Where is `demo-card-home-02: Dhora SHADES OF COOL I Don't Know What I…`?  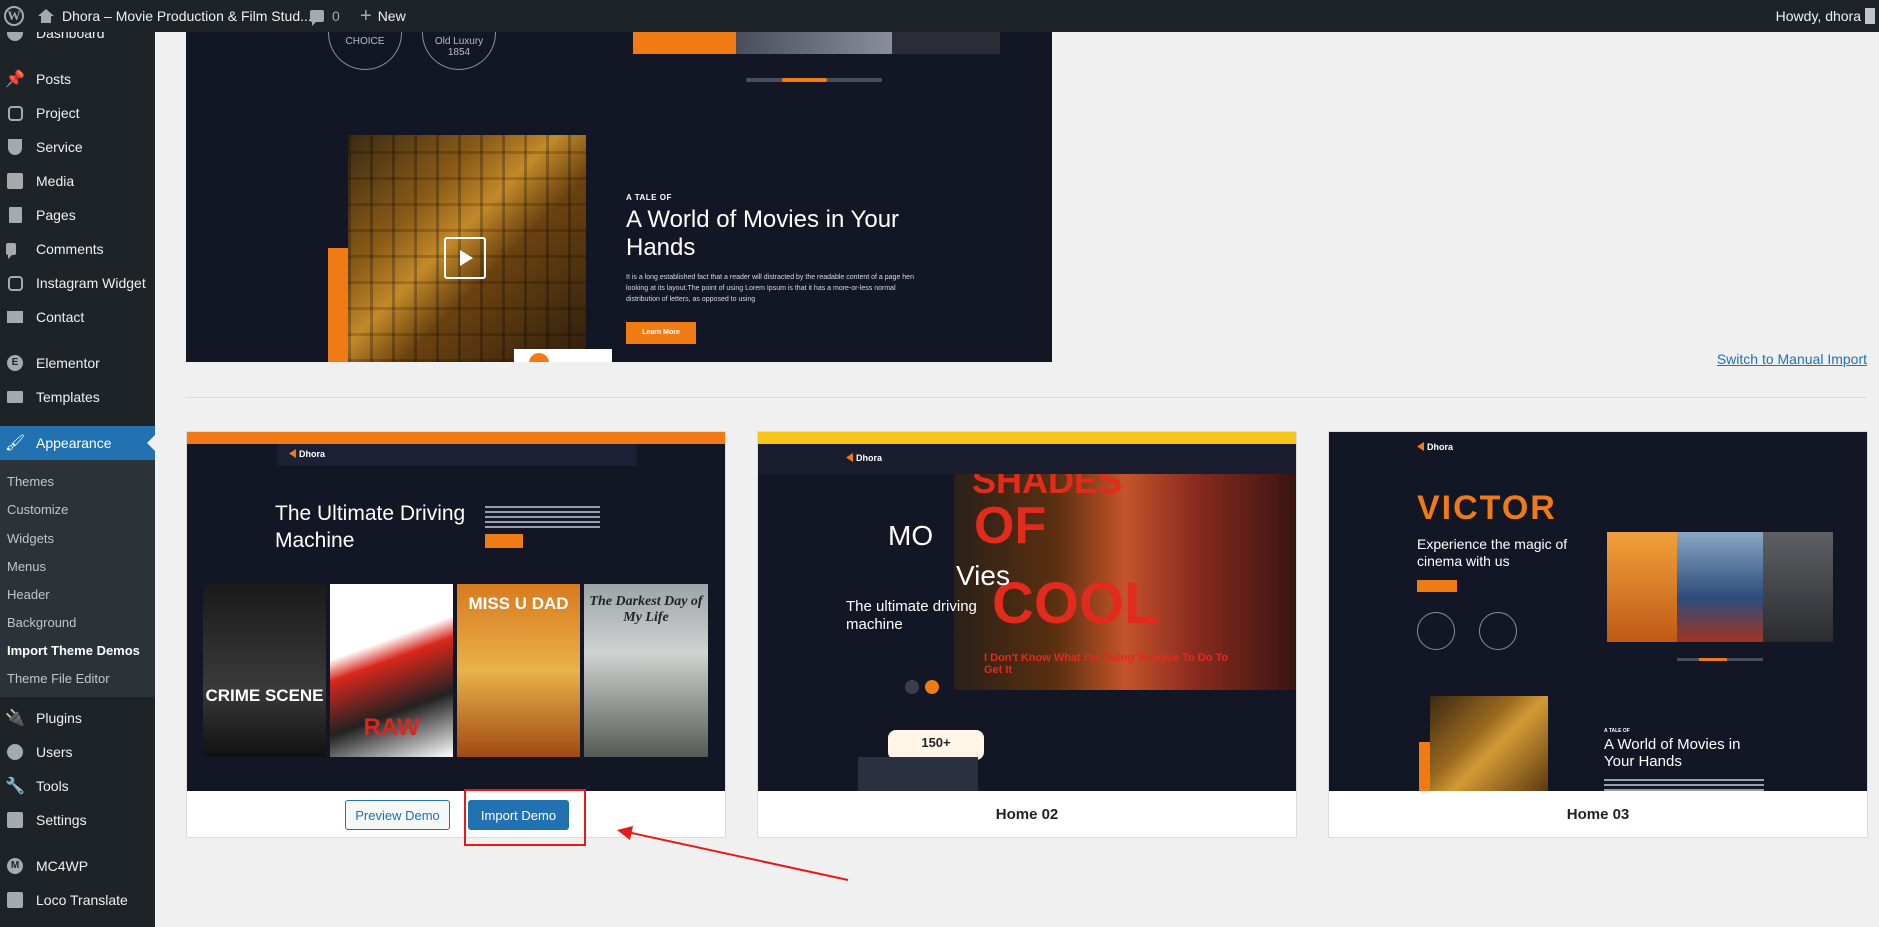 demo-card-home-02: Dhora SHADES OF COOL I Don't Know What I… is located at coordinates (1027, 634).